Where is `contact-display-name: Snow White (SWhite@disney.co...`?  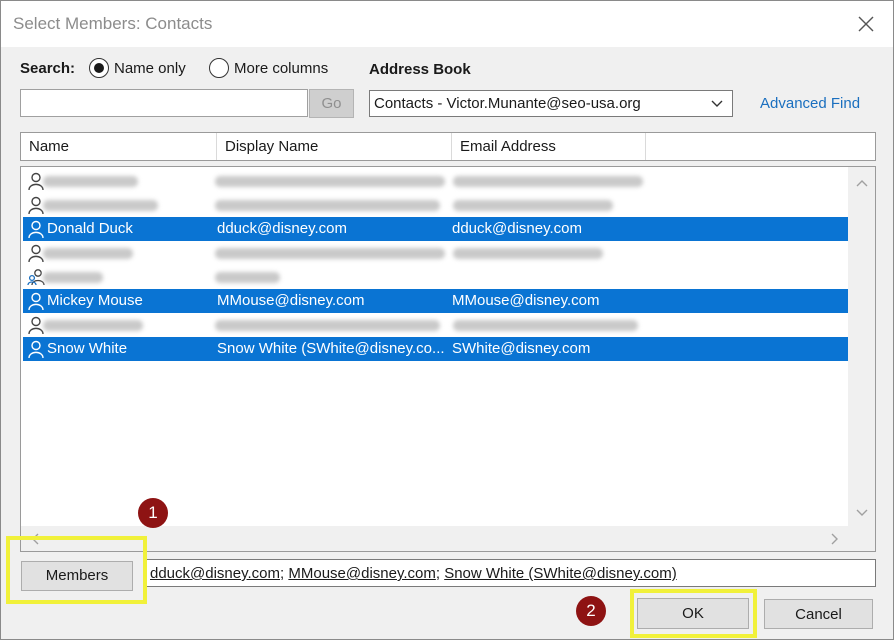
contact-display-name: Snow White (SWhite@disney.co... is located at coordinates (331, 348).